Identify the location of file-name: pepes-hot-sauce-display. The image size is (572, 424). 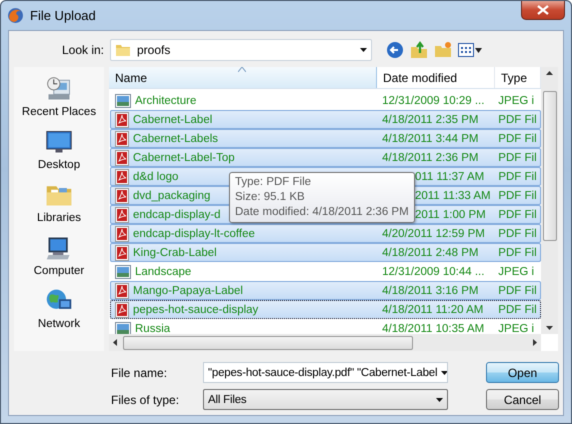
(195, 310).